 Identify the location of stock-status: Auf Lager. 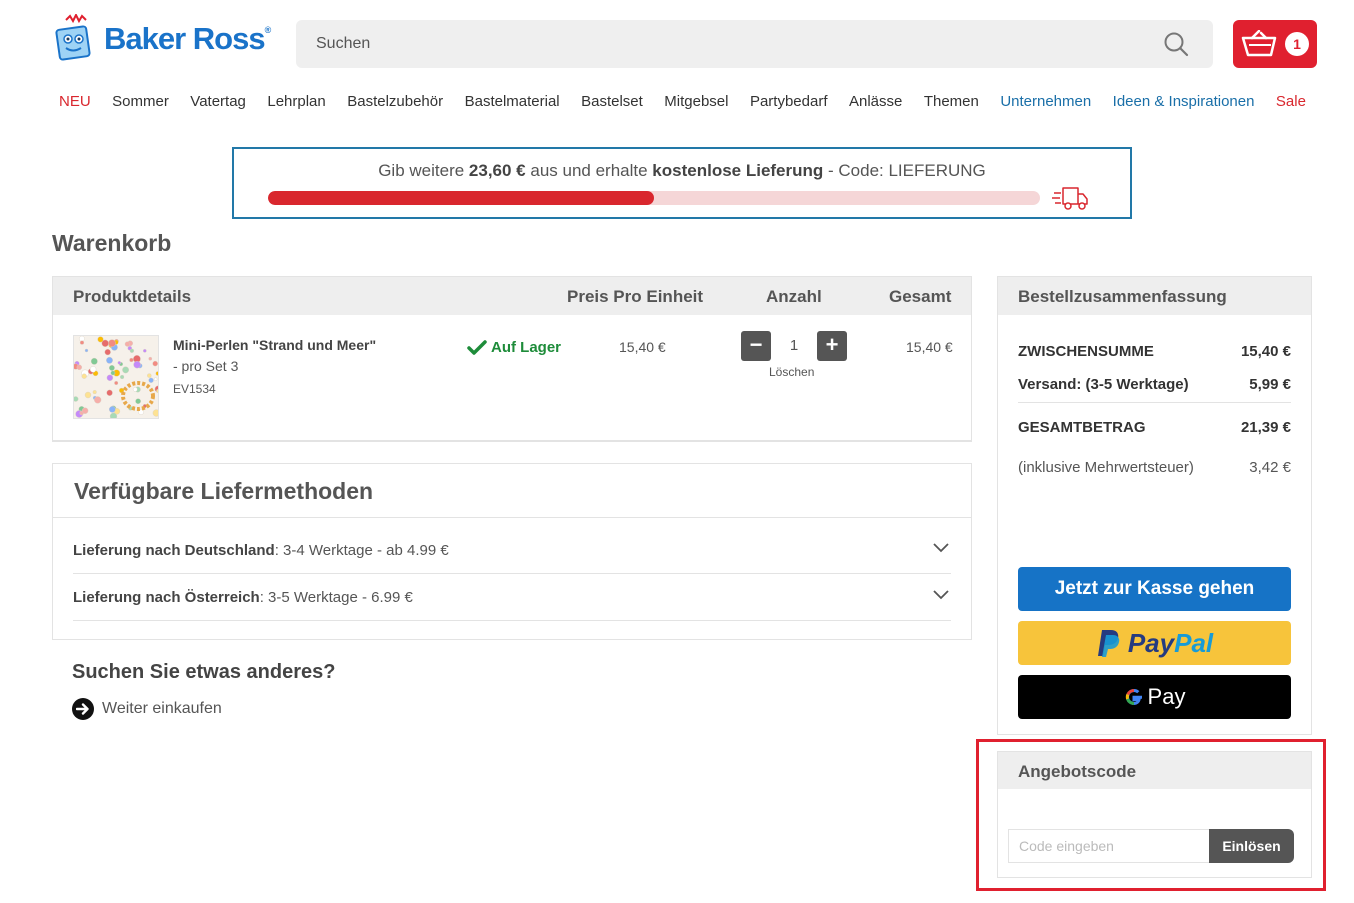
(514, 347).